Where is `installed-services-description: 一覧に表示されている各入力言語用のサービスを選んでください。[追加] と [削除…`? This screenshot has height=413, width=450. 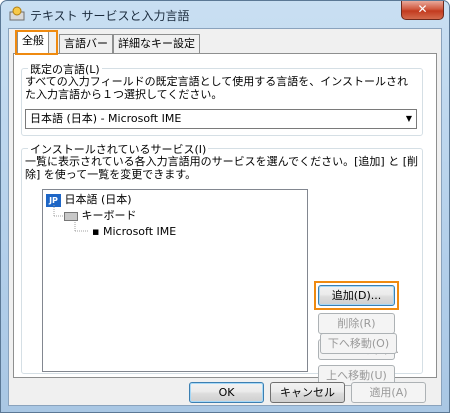
installed-services-description: 一覧に表示されている各入力言語用のサービスを選んでください。[追加] と [削除… is located at coordinates (221, 168).